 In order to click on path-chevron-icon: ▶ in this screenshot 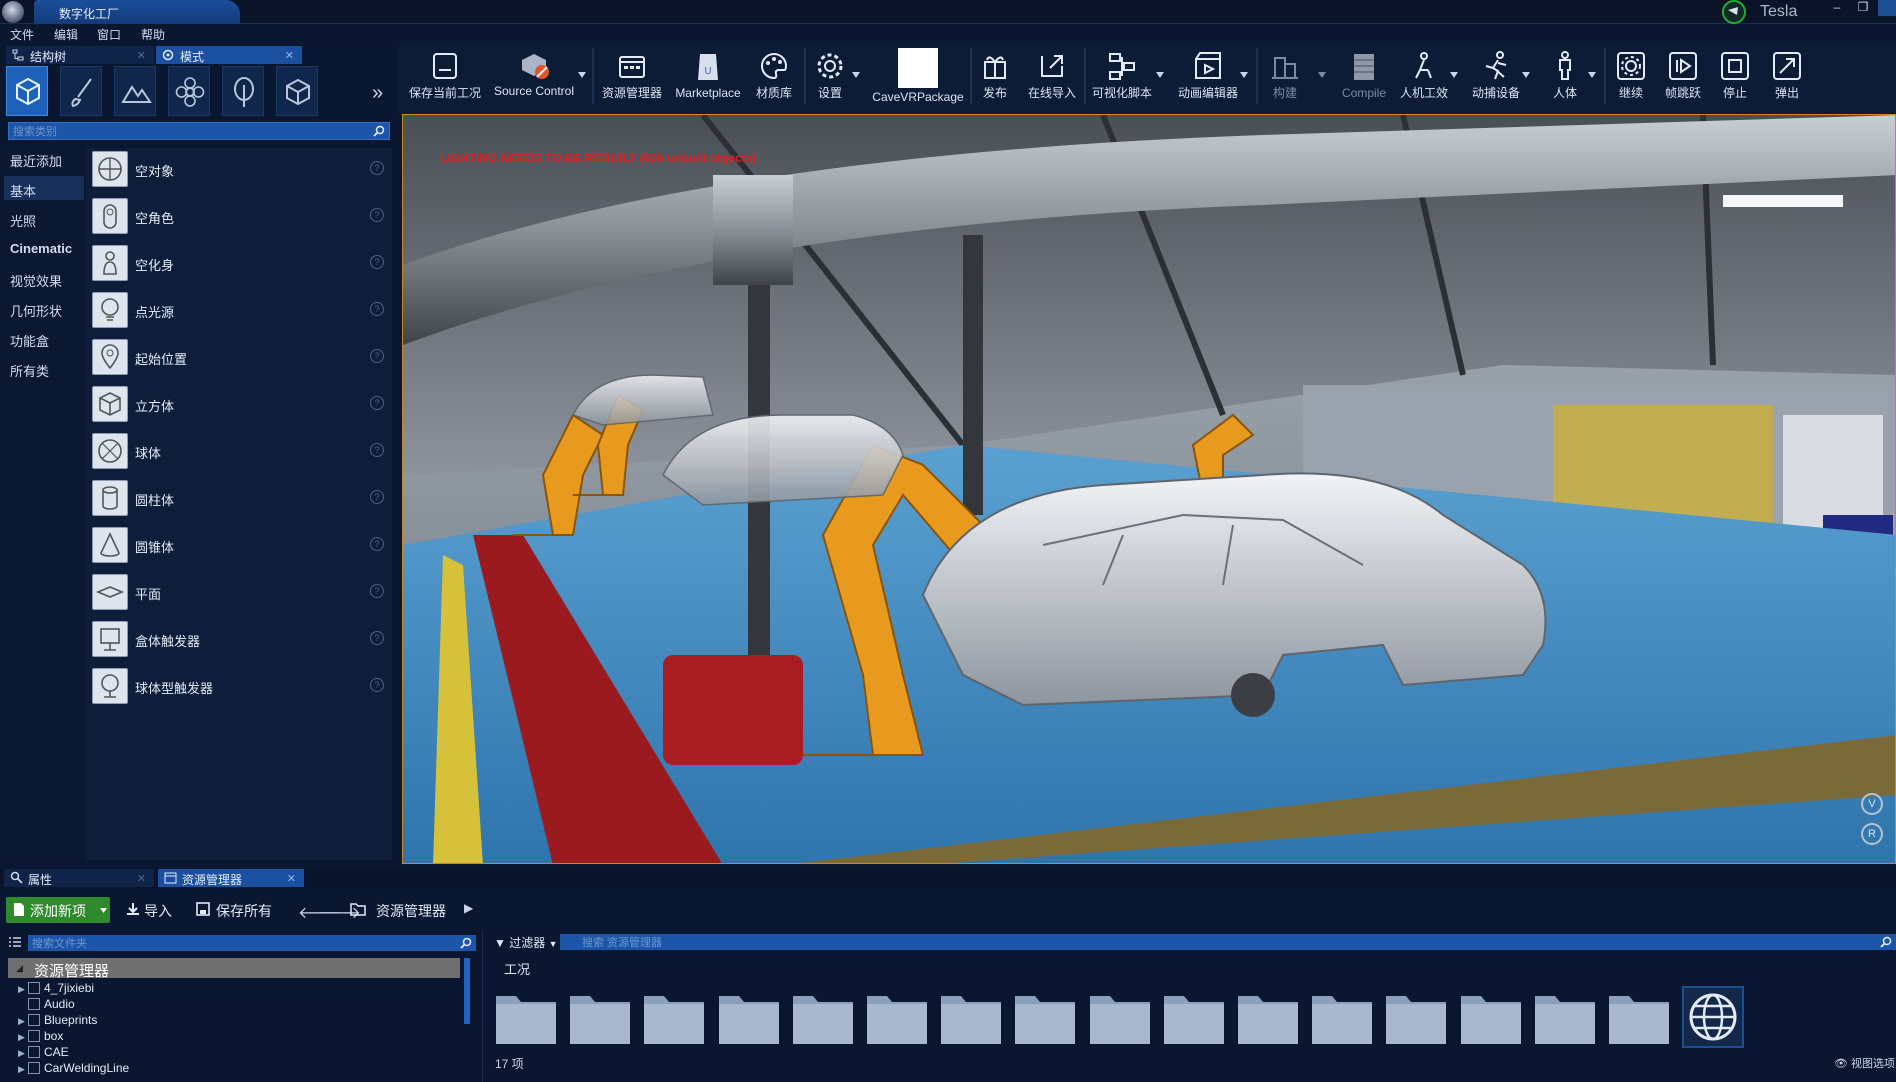, I will do `click(468, 908)`.